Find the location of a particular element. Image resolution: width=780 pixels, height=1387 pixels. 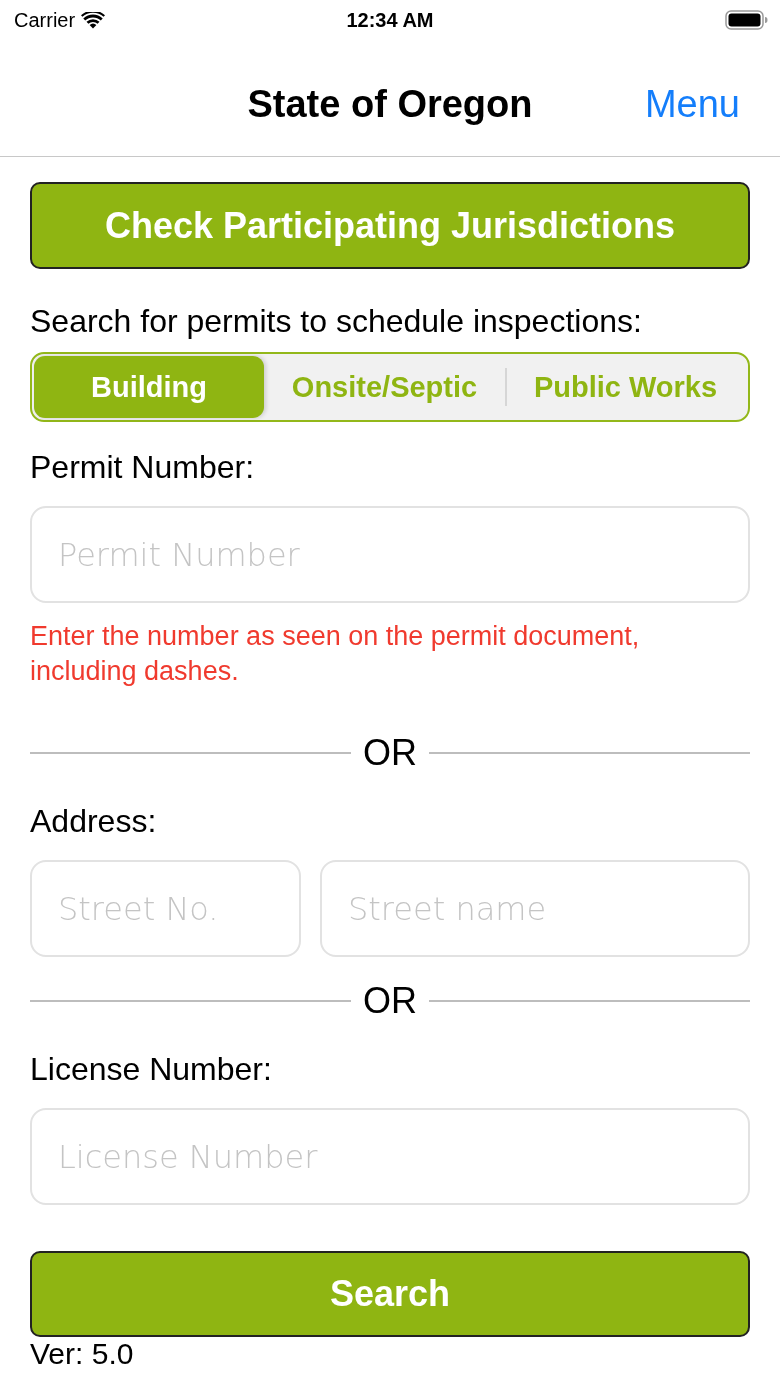

field-label: License Number: is located at coordinates (151, 1069).